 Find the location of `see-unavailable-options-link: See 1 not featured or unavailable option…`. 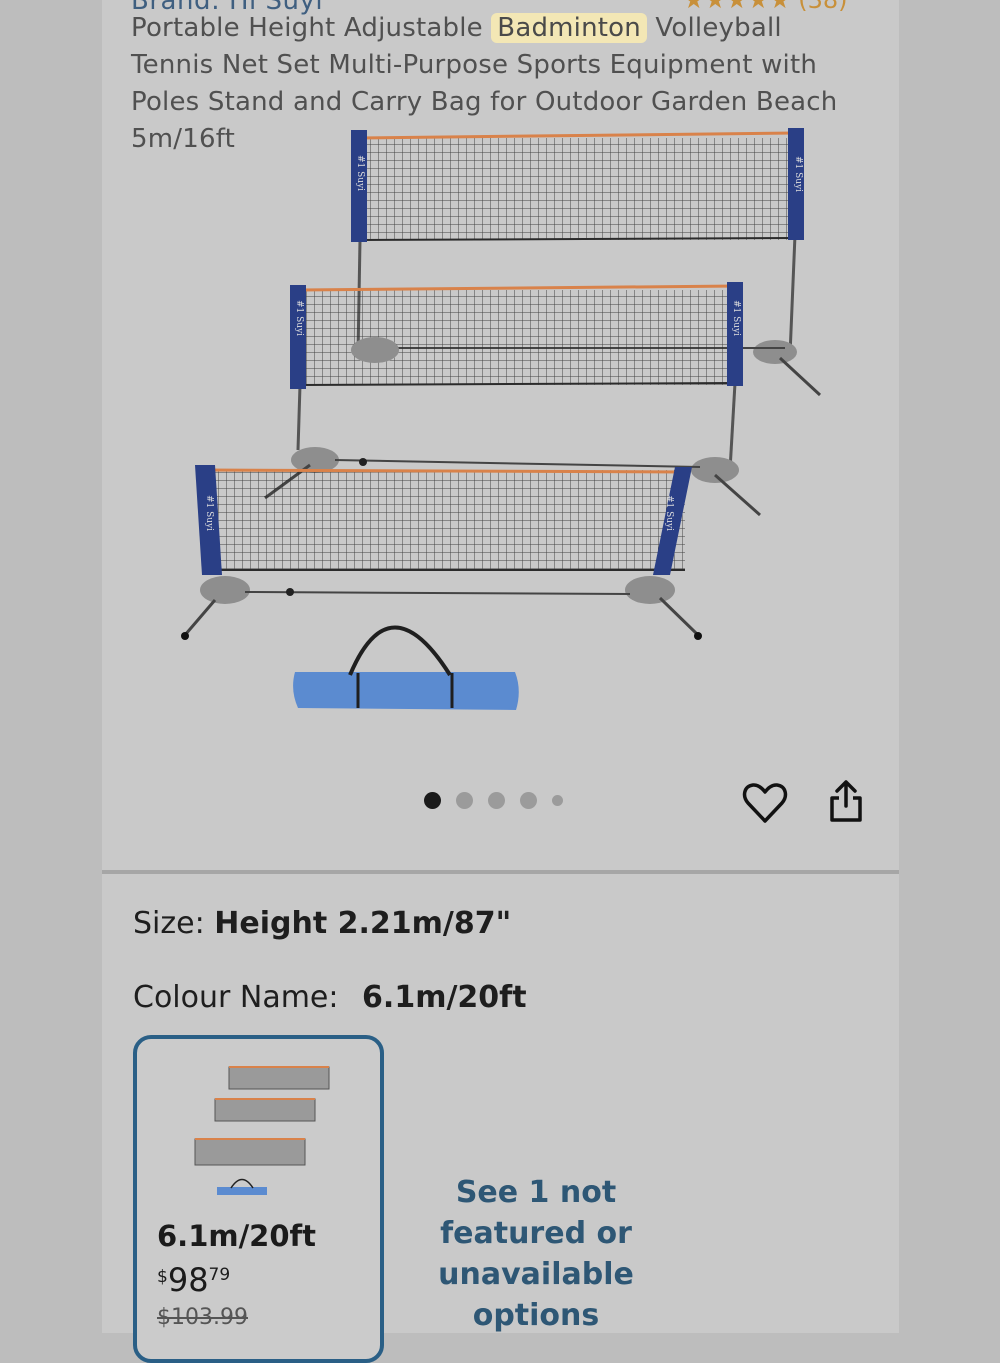

see-unavailable-options-link: See 1 not featured or unavailable option… is located at coordinates (536, 1254).